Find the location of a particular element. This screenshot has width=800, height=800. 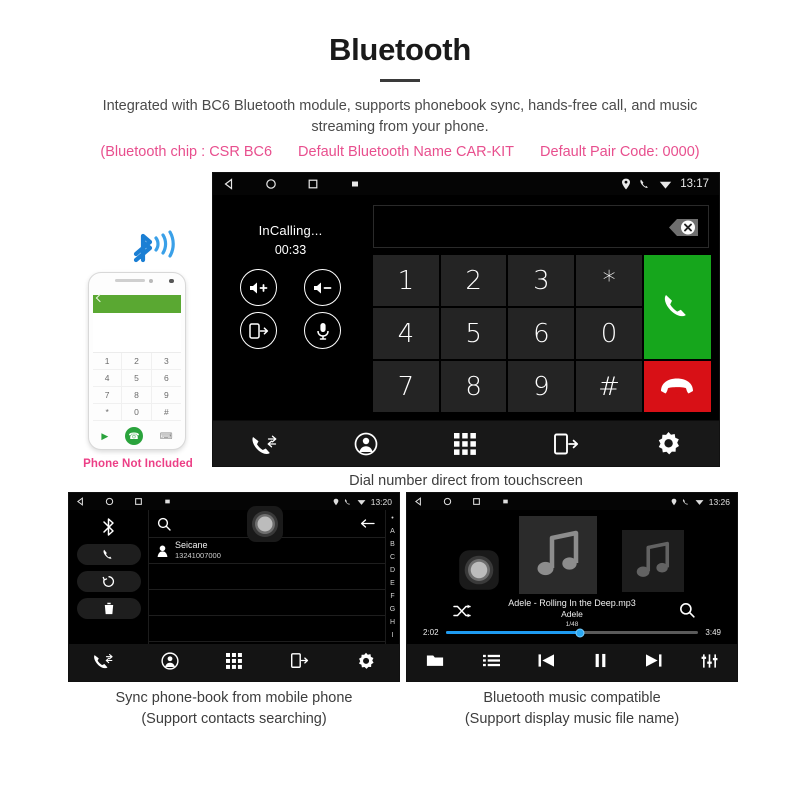

phonebook-search-row is located at coordinates (267, 524).